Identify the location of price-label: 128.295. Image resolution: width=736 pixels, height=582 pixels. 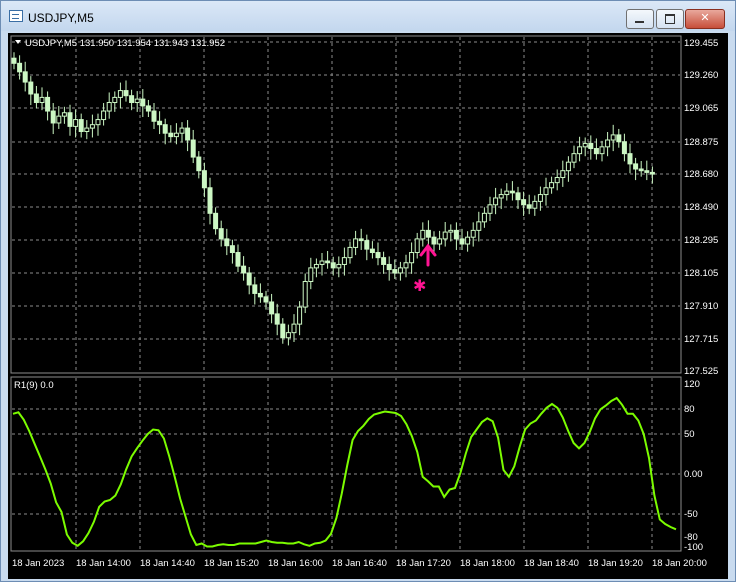
(701, 240).